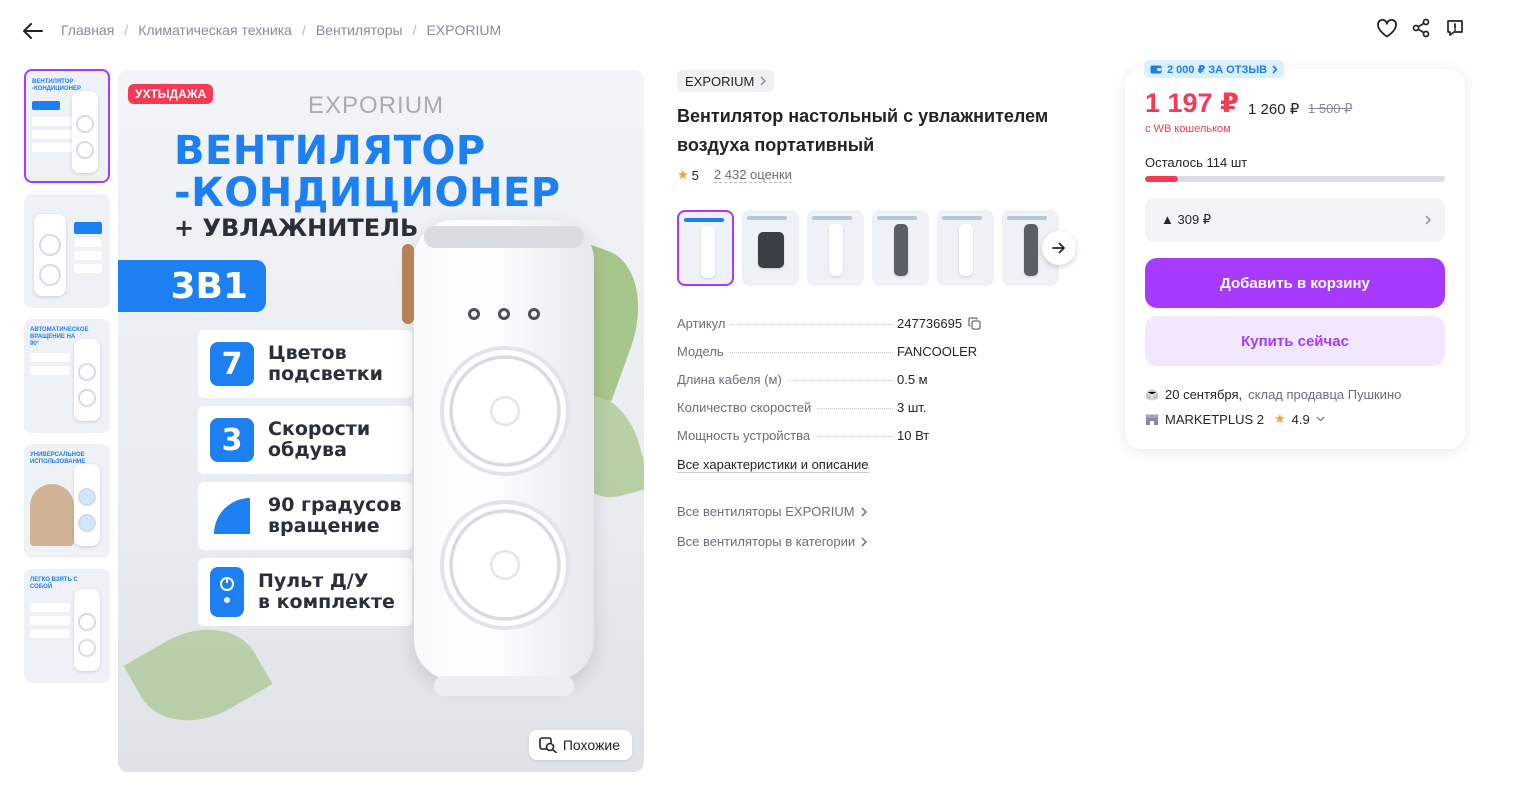 This screenshot has width=1534, height=785. What do you see at coordinates (54, 583) in the screenshot?
I see `thumbnail-caption: ЛЕГКО ВЗЯТЬ С СОБОЙ` at bounding box center [54, 583].